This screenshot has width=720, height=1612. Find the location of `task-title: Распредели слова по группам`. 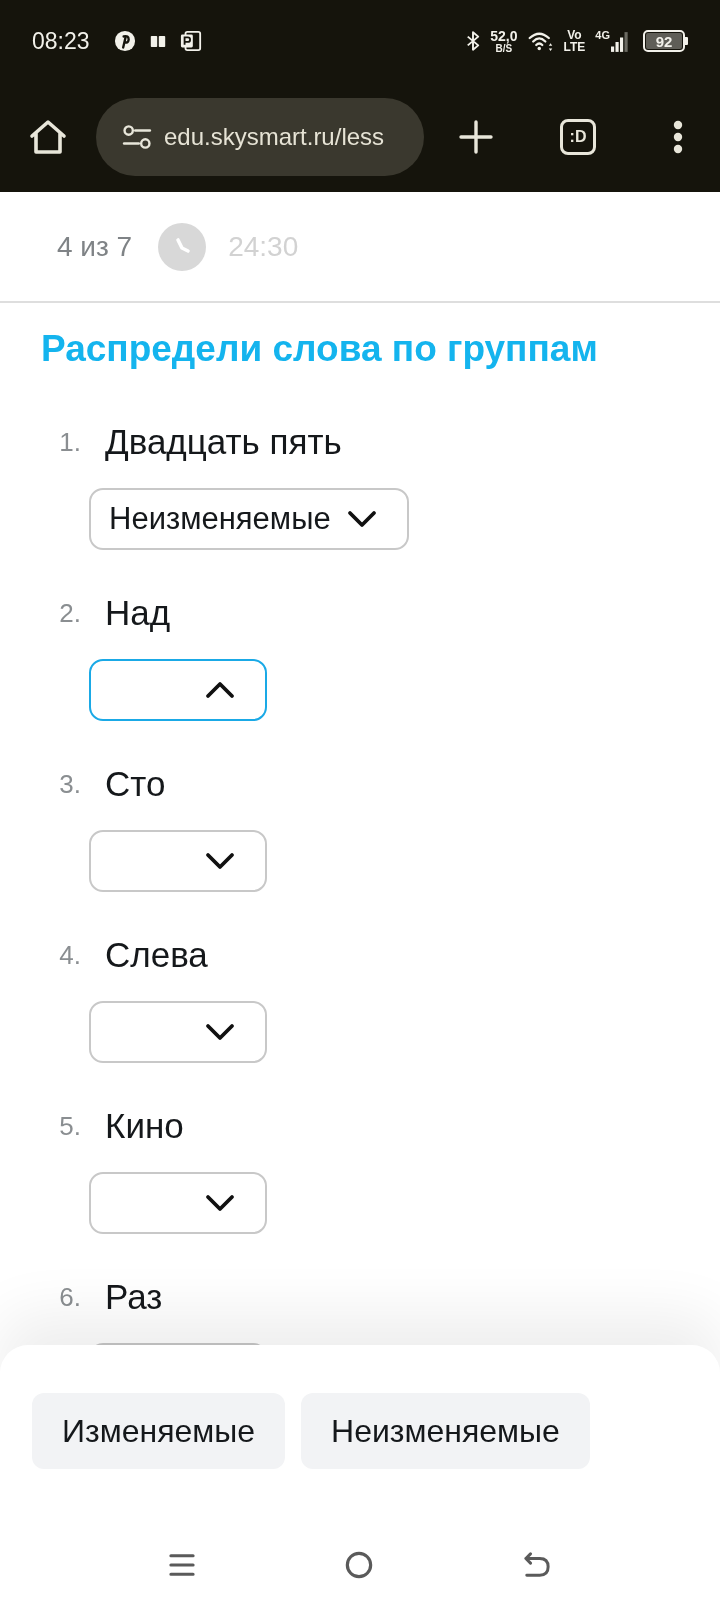

task-title: Распредели слова по группам is located at coordinates (319, 349).